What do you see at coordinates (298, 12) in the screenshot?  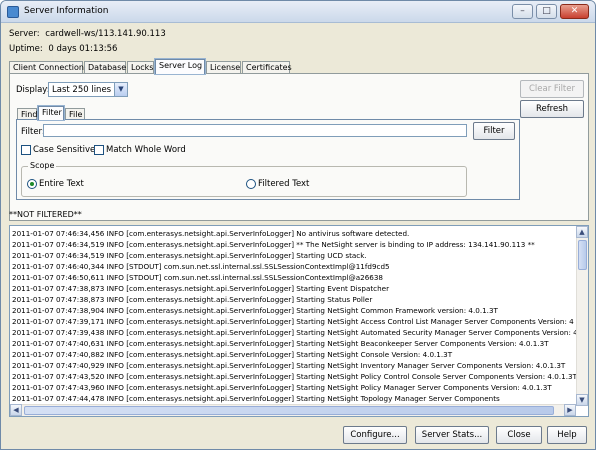 I see `title-bar: Server Information – □ ✕` at bounding box center [298, 12].